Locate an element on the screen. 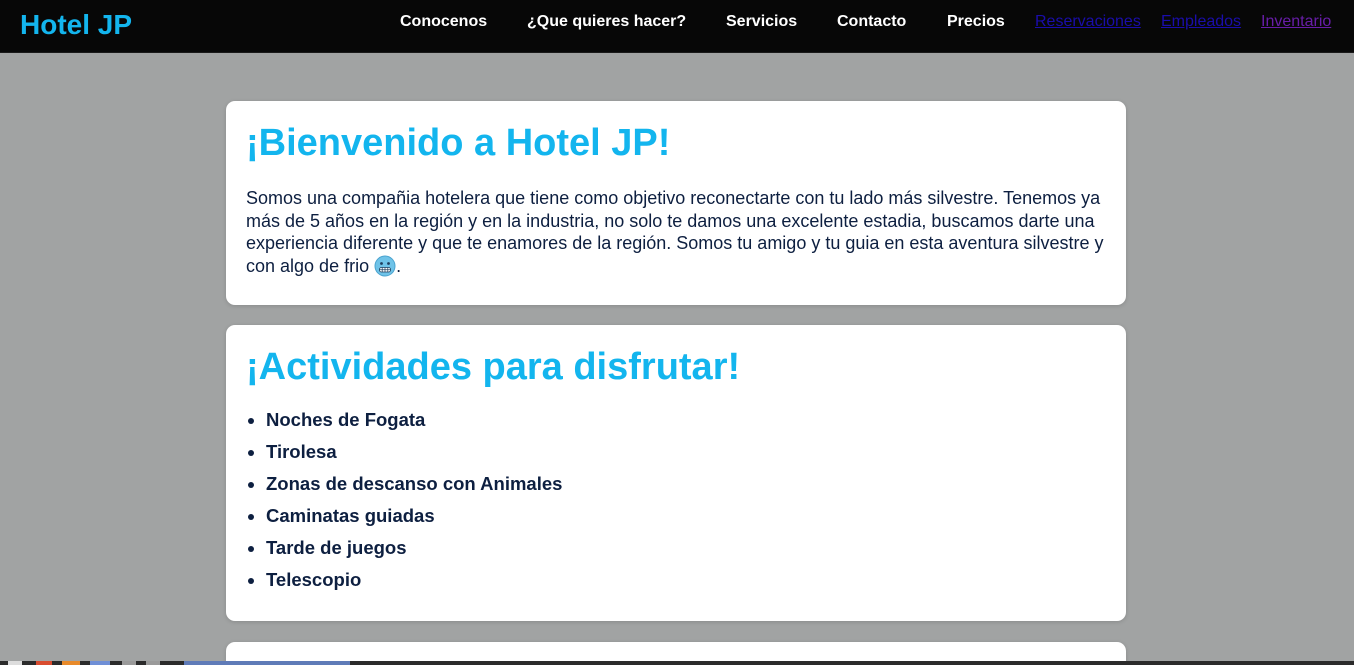  nav-link-que-quieres-hacer: ¿Que quieres hacer? is located at coordinates (606, 22).